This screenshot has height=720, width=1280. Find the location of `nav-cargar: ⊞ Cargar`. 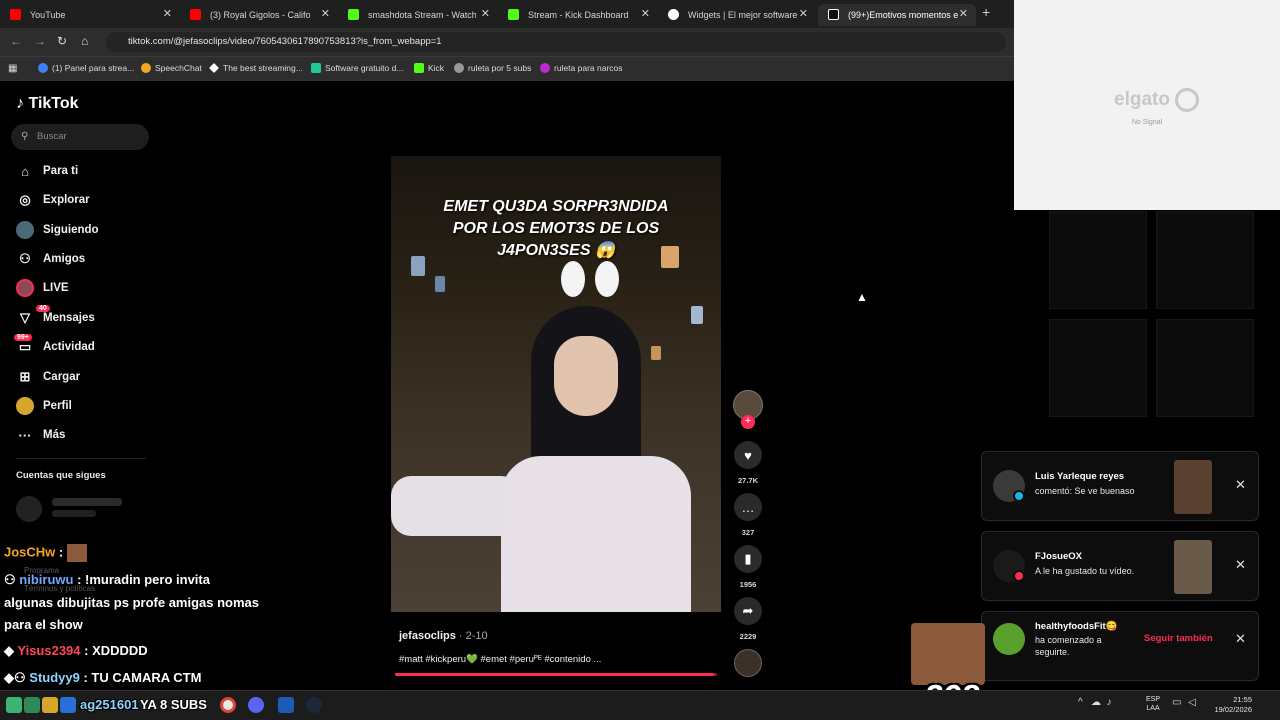

nav-cargar: ⊞ Cargar is located at coordinates (48, 377).